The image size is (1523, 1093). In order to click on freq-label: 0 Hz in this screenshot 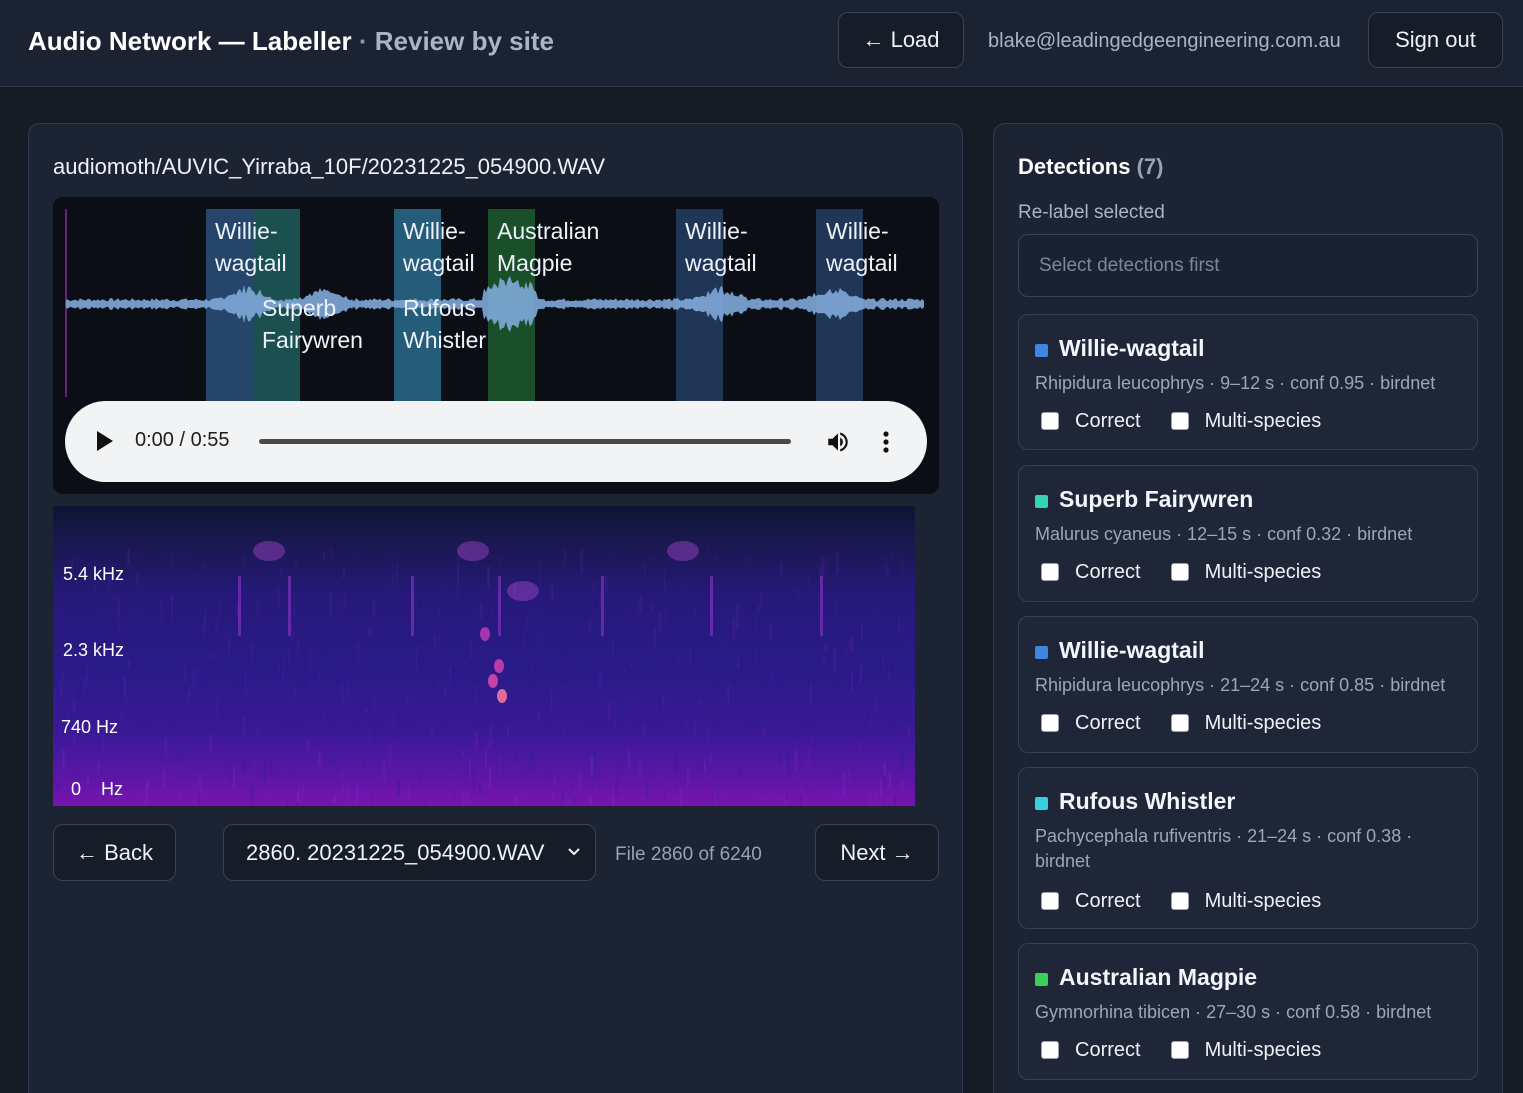, I will do `click(97, 789)`.